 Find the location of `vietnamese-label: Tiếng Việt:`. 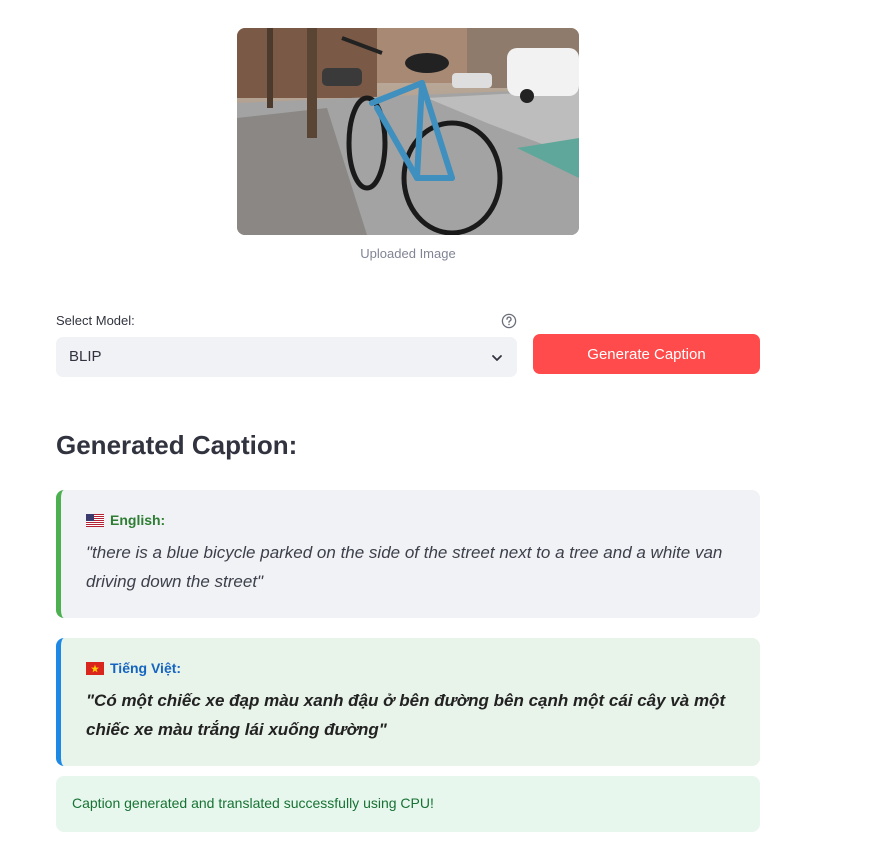

vietnamese-label: Tiếng Việt: is located at coordinates (146, 668).